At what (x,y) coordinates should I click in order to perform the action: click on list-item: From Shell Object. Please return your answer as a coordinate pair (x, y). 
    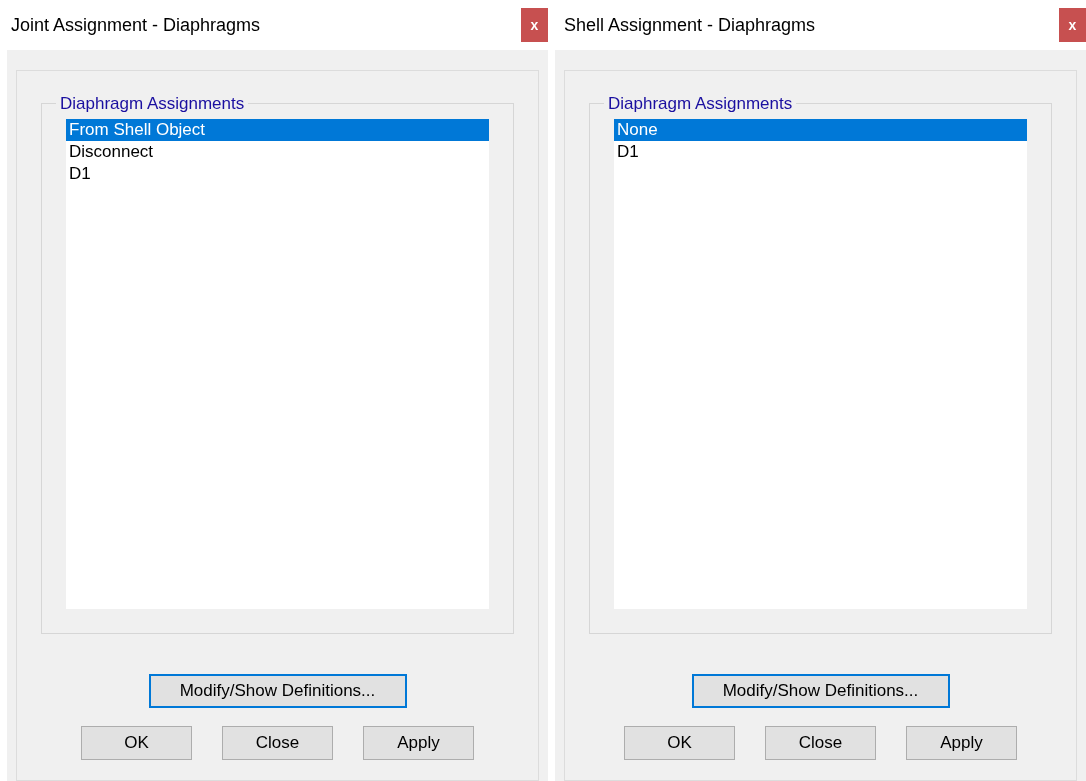
    Looking at the image, I should click on (277, 129).